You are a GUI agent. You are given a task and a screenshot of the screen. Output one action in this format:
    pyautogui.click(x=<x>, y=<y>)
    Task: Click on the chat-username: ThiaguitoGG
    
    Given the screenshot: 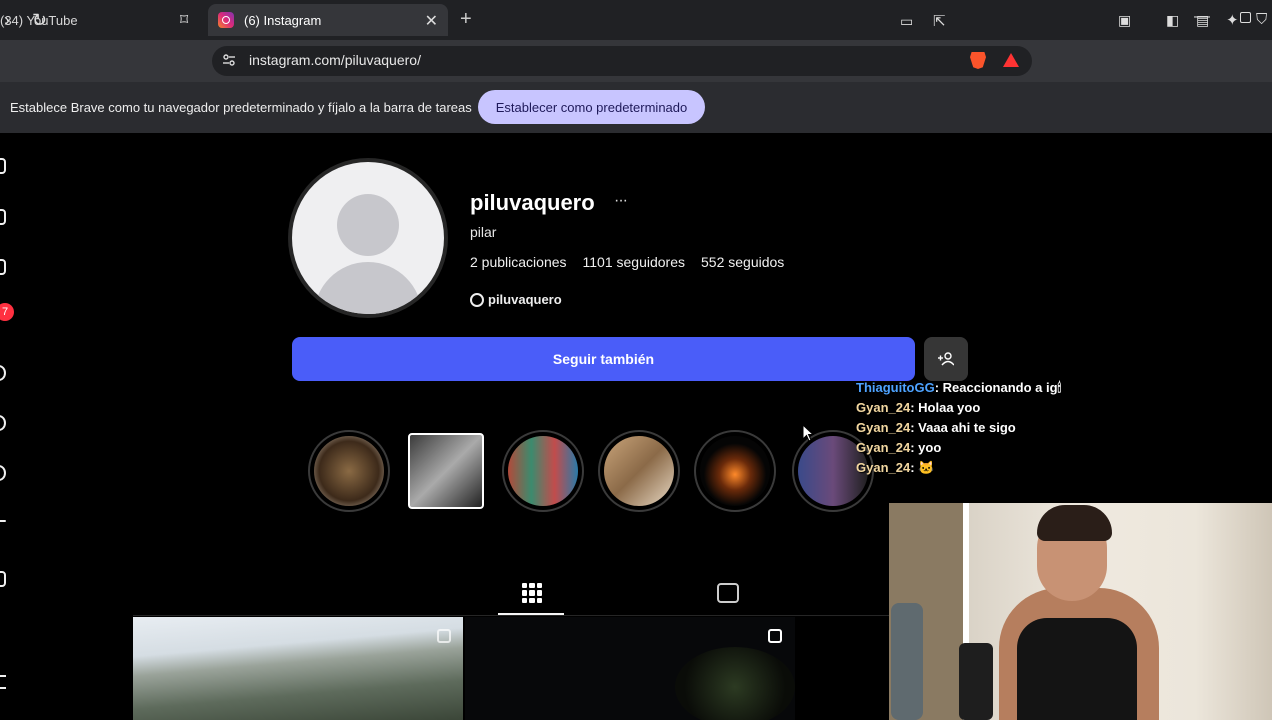 What is the action you would take?
    pyautogui.click(x=895, y=387)
    